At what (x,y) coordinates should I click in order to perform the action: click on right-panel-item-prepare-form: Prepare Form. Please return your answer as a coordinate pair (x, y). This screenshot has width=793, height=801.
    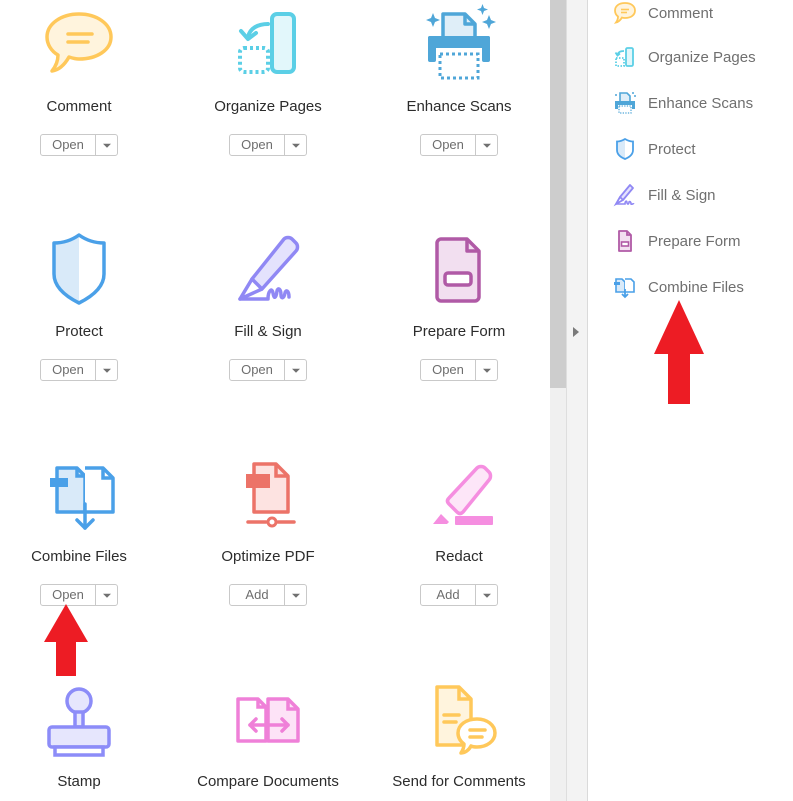
    Looking at the image, I should click on (676, 241).